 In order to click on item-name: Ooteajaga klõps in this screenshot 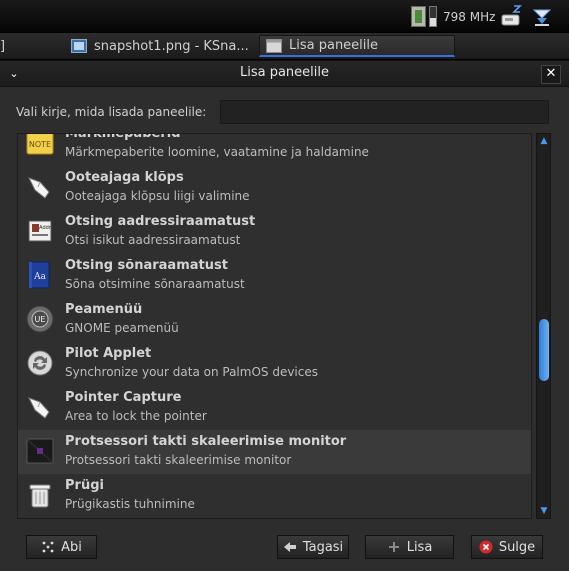, I will do `click(124, 177)`.